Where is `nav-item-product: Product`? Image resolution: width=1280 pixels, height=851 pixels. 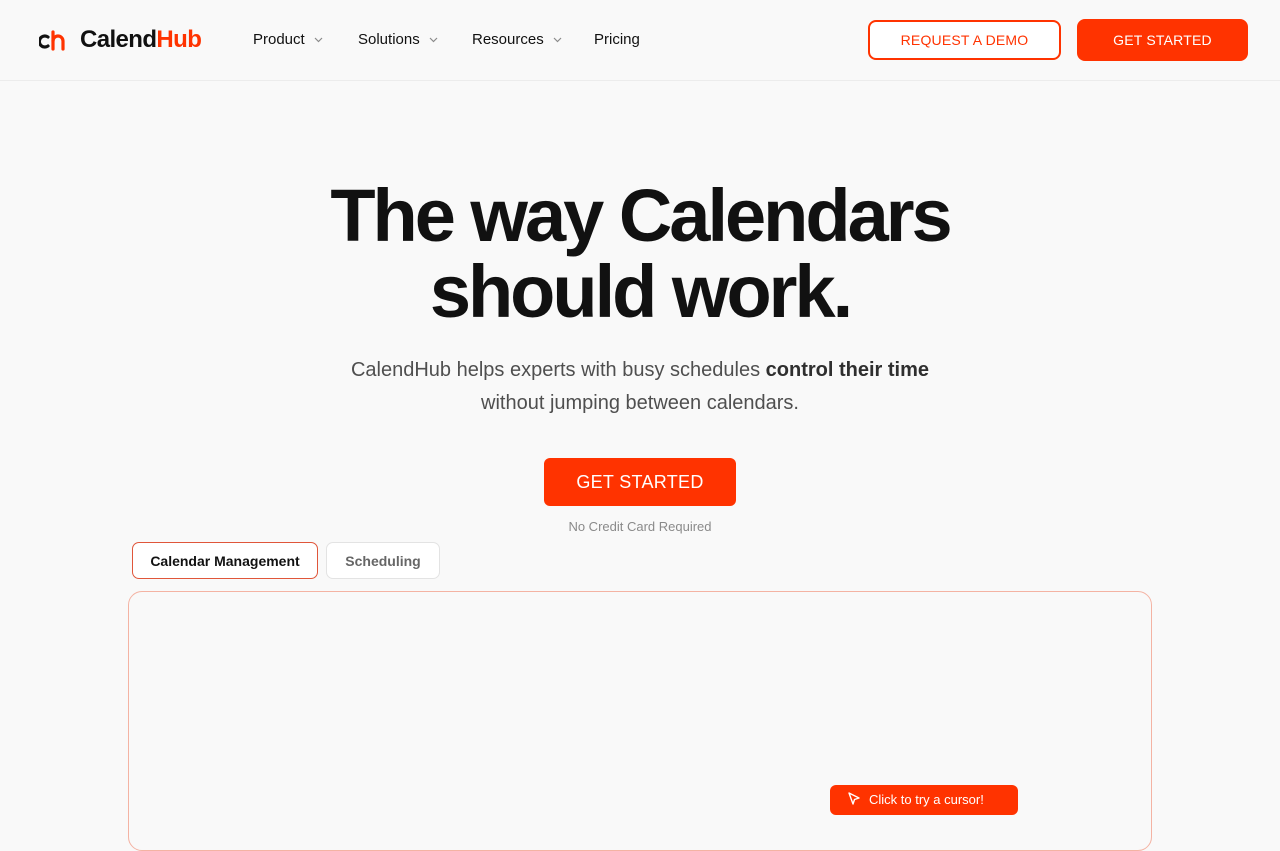 nav-item-product: Product is located at coordinates (288, 40).